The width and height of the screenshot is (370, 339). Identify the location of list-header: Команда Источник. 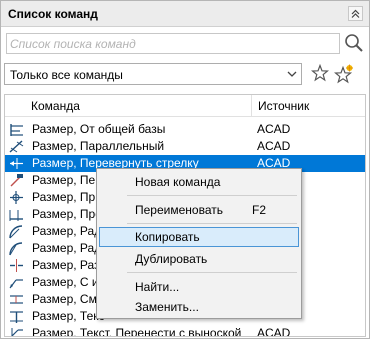
(185, 106).